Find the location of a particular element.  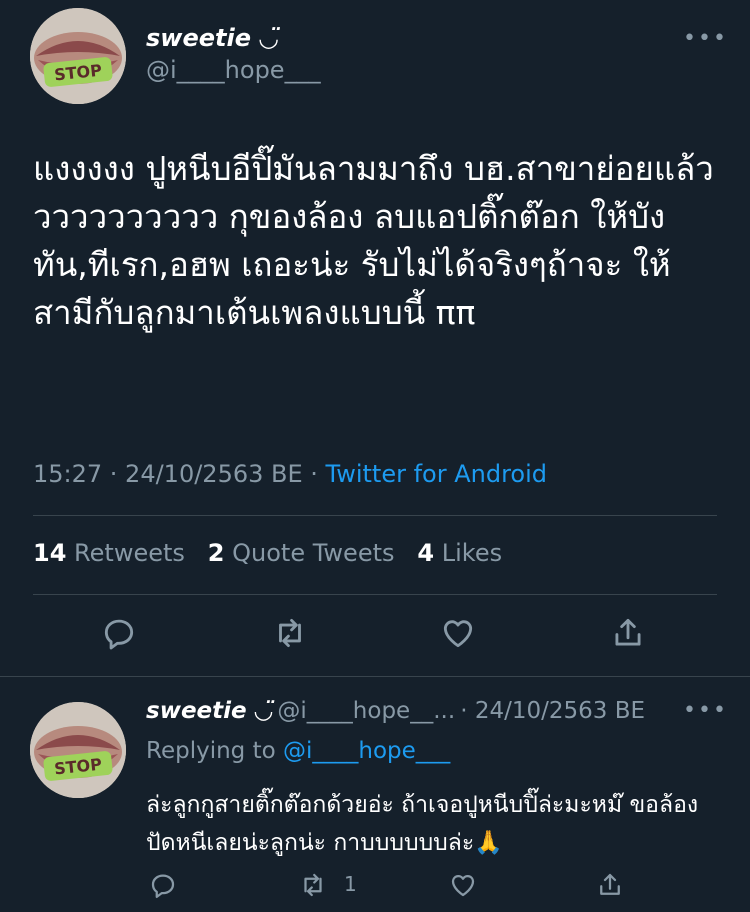

like-button is located at coordinates (458, 633).